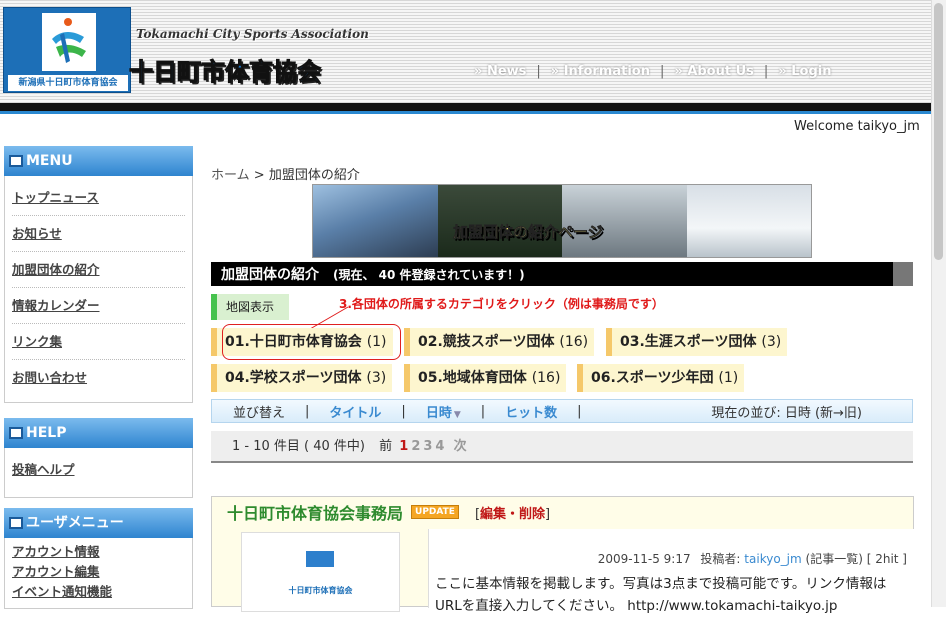 The height and width of the screenshot is (617, 946). I want to click on edit-delete-link: [編集・削除], so click(512, 512).